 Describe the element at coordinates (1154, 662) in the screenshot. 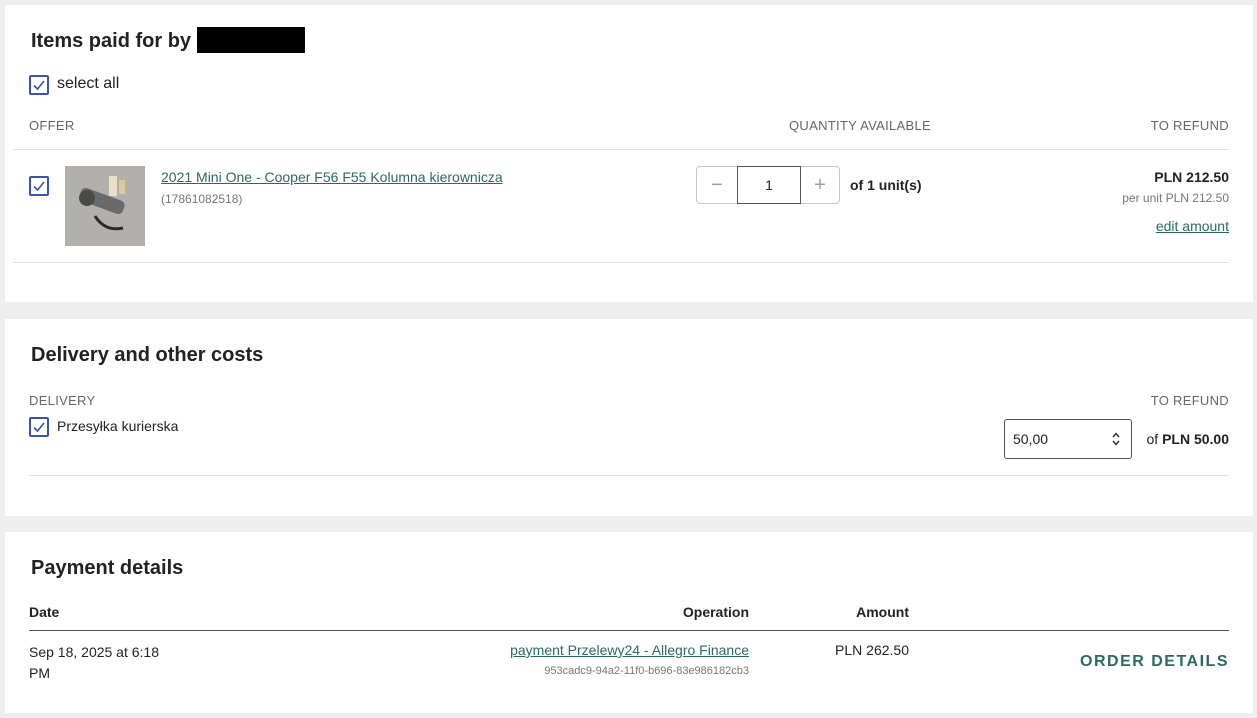

I see `order-details-button: ORDER DETAILS` at that location.